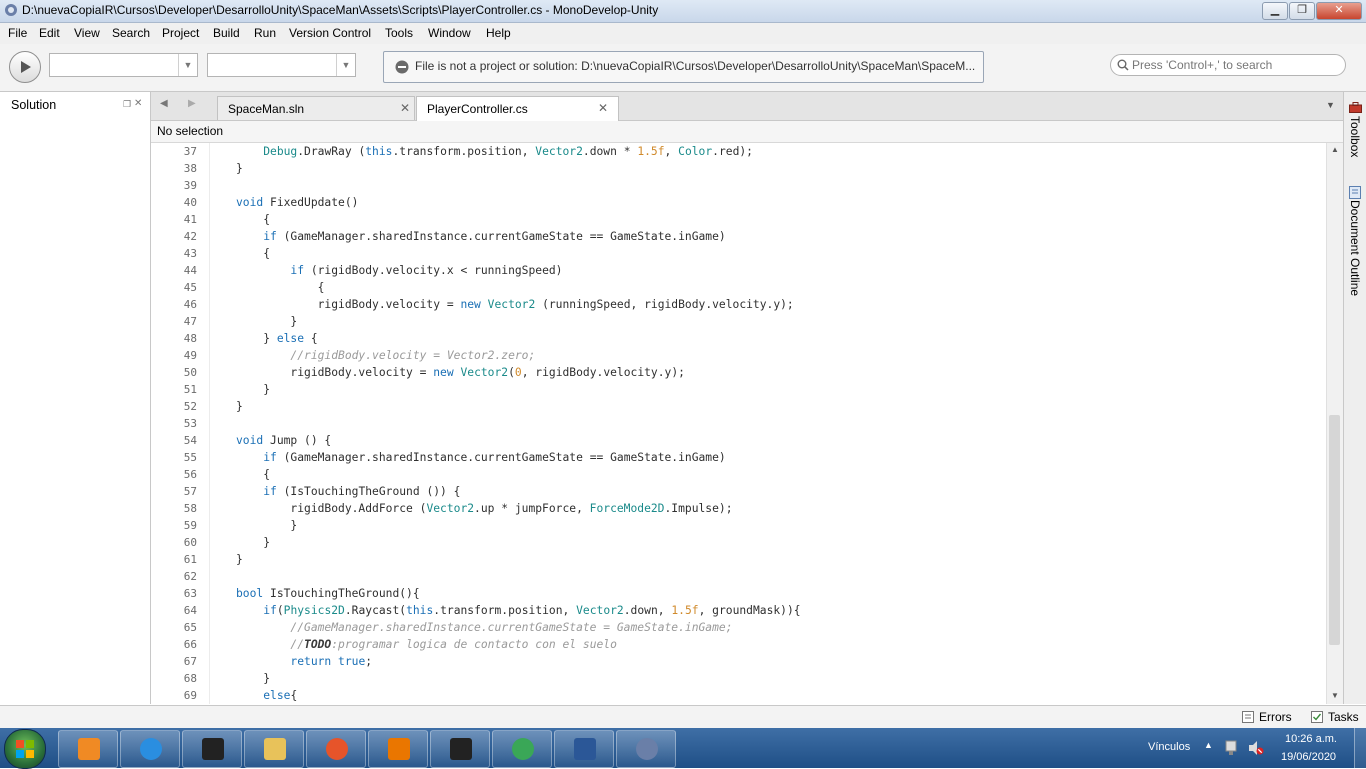  I want to click on menu-version-control: Version Control, so click(330, 33).